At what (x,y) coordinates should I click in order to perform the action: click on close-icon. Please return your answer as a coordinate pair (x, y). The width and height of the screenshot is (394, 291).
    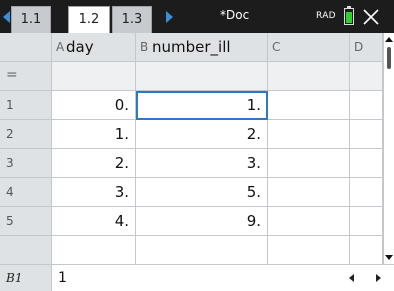
    Looking at the image, I should click on (371, 17).